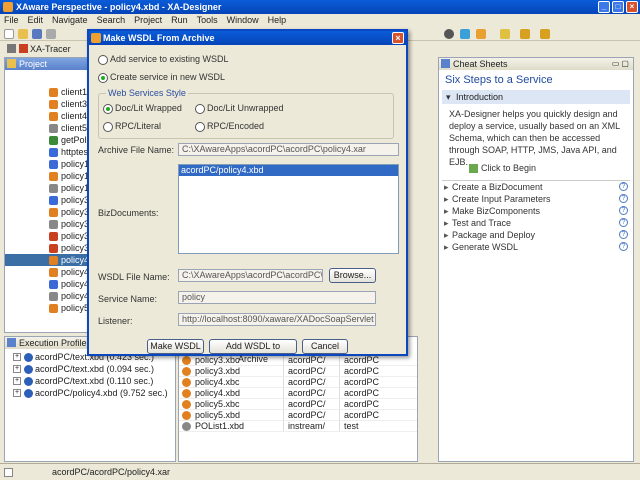  Describe the element at coordinates (632, 7) in the screenshot. I see `close-icon: ×` at that location.